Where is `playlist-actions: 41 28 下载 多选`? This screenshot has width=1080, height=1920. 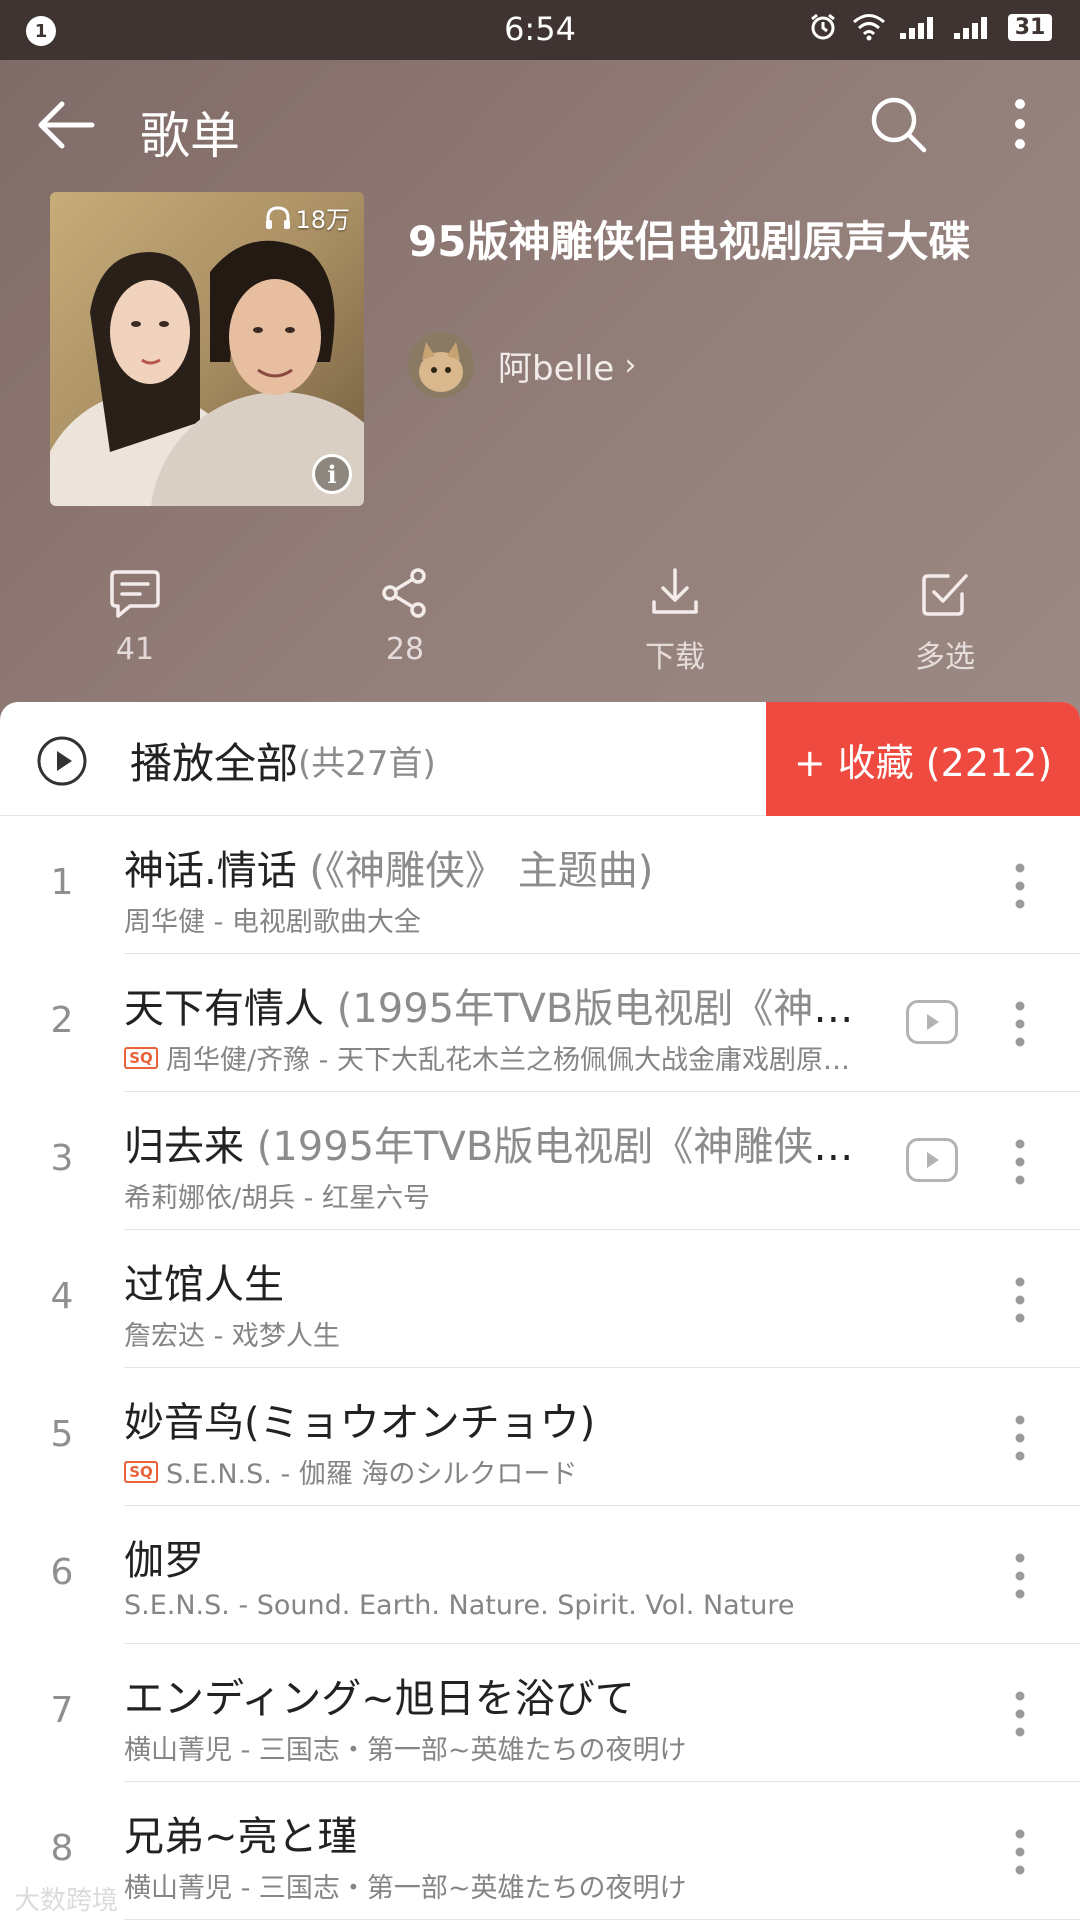
playlist-actions: 41 28 下载 多选 is located at coordinates (540, 626).